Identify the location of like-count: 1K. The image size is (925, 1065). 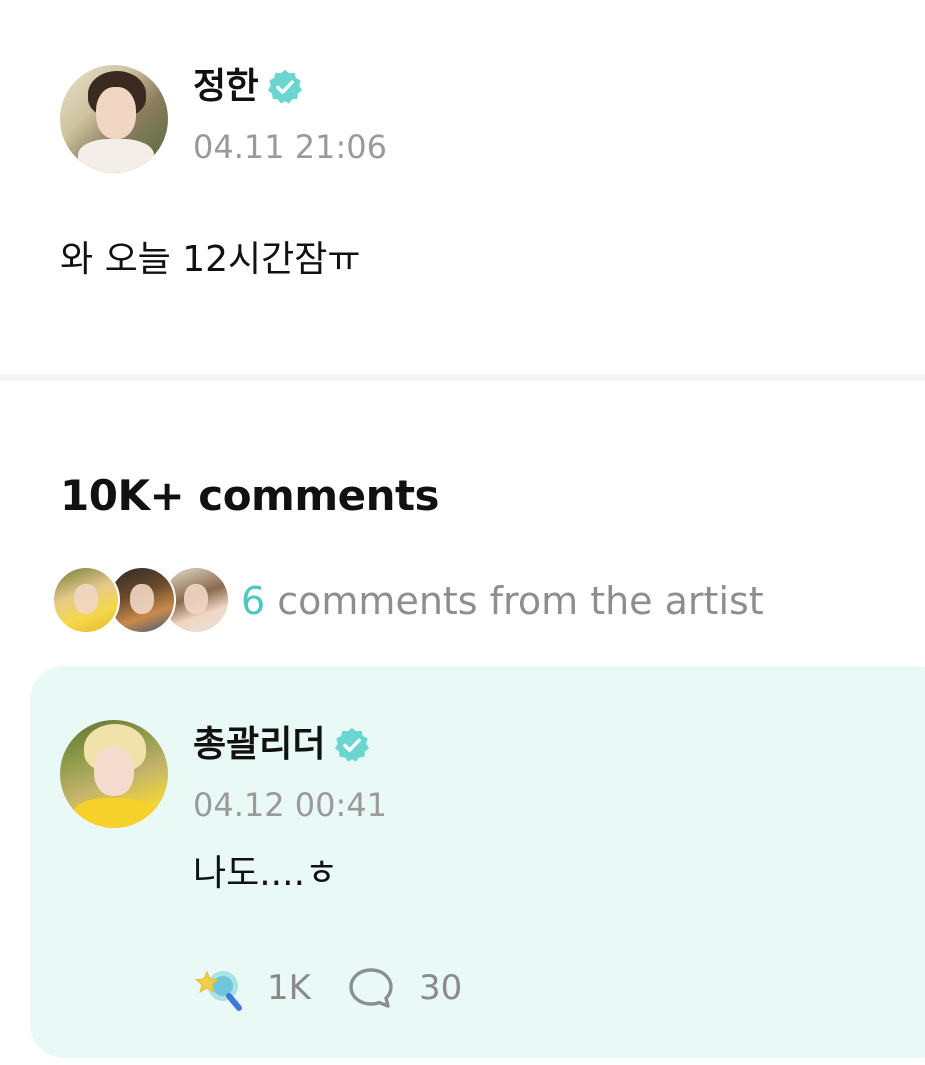
(289, 988).